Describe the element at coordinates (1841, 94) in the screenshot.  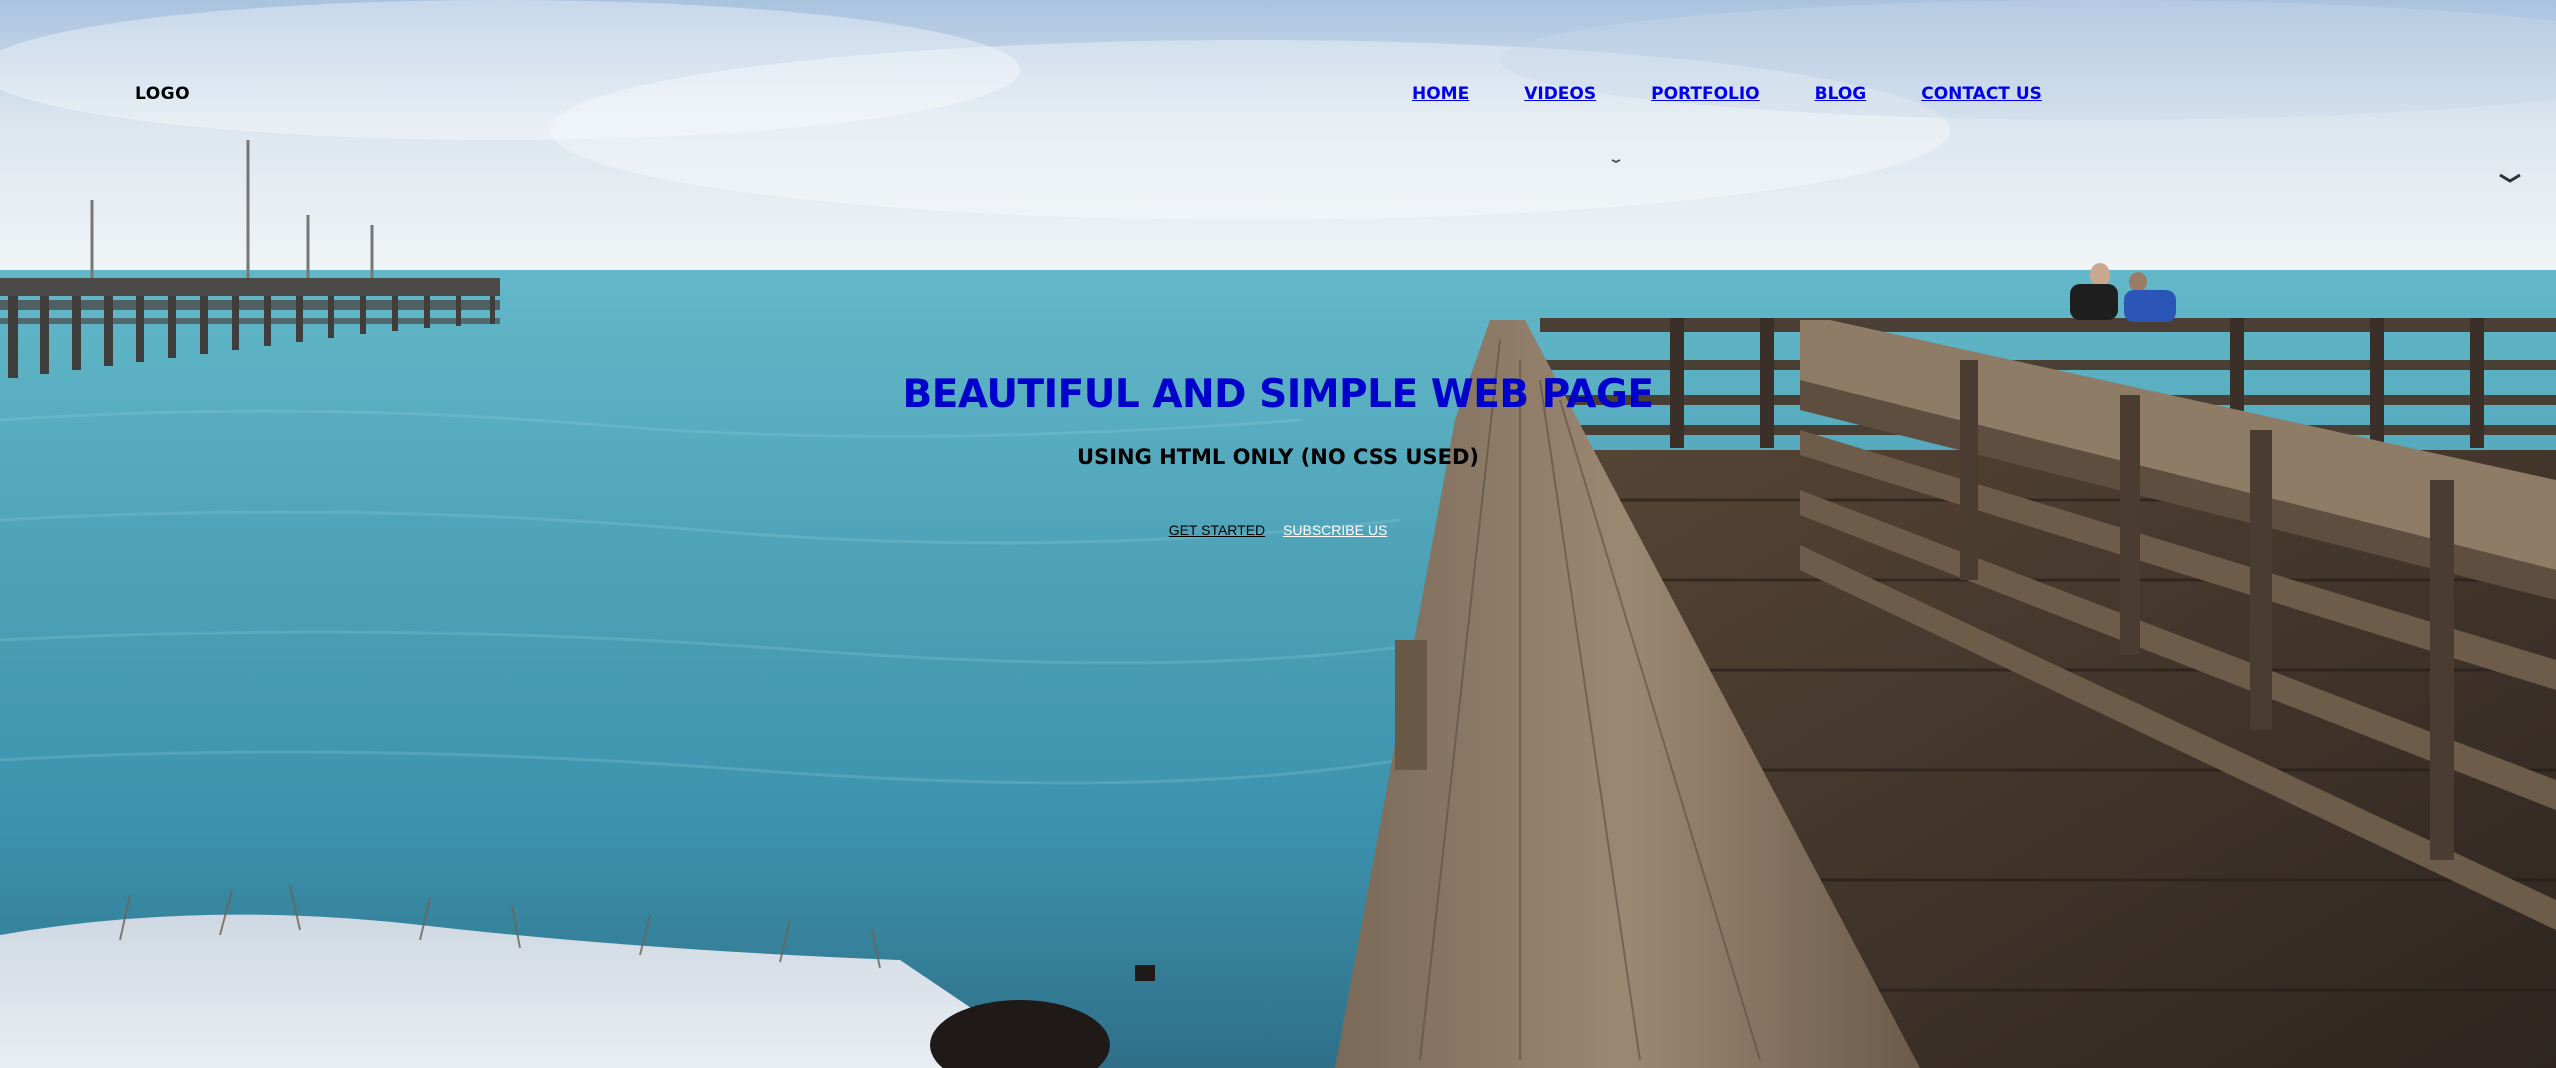
I see `nav-blog-link: BLOG` at that location.